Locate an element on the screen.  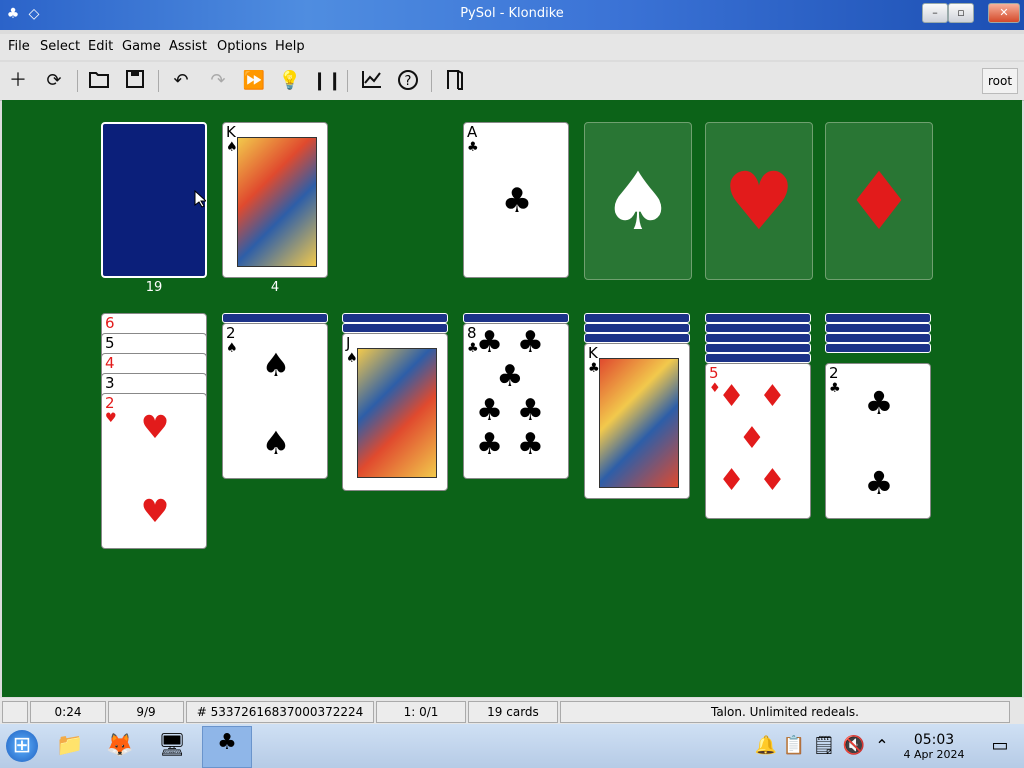
window-titlebar: ♣ ◇ PySol - Klondike – ▫ ✕ is located at coordinates (512, 15).